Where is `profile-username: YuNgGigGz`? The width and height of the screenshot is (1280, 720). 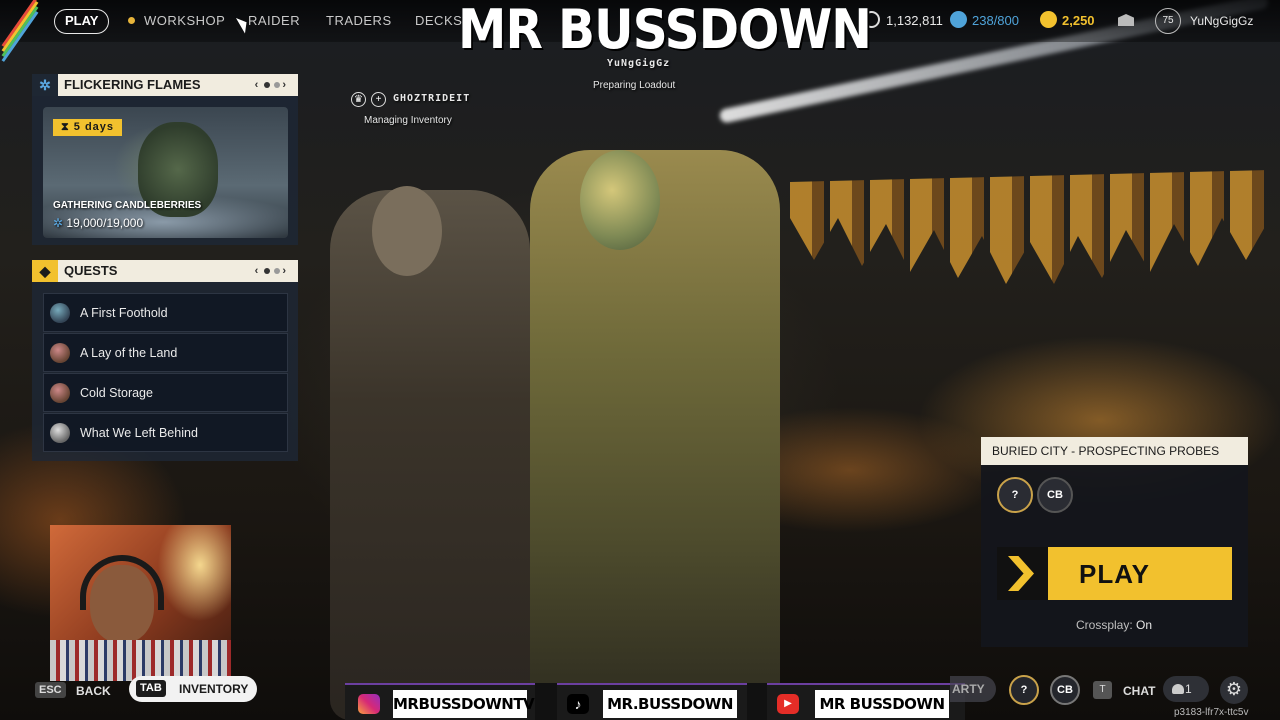
profile-username: YuNgGigGz is located at coordinates (1221, 21).